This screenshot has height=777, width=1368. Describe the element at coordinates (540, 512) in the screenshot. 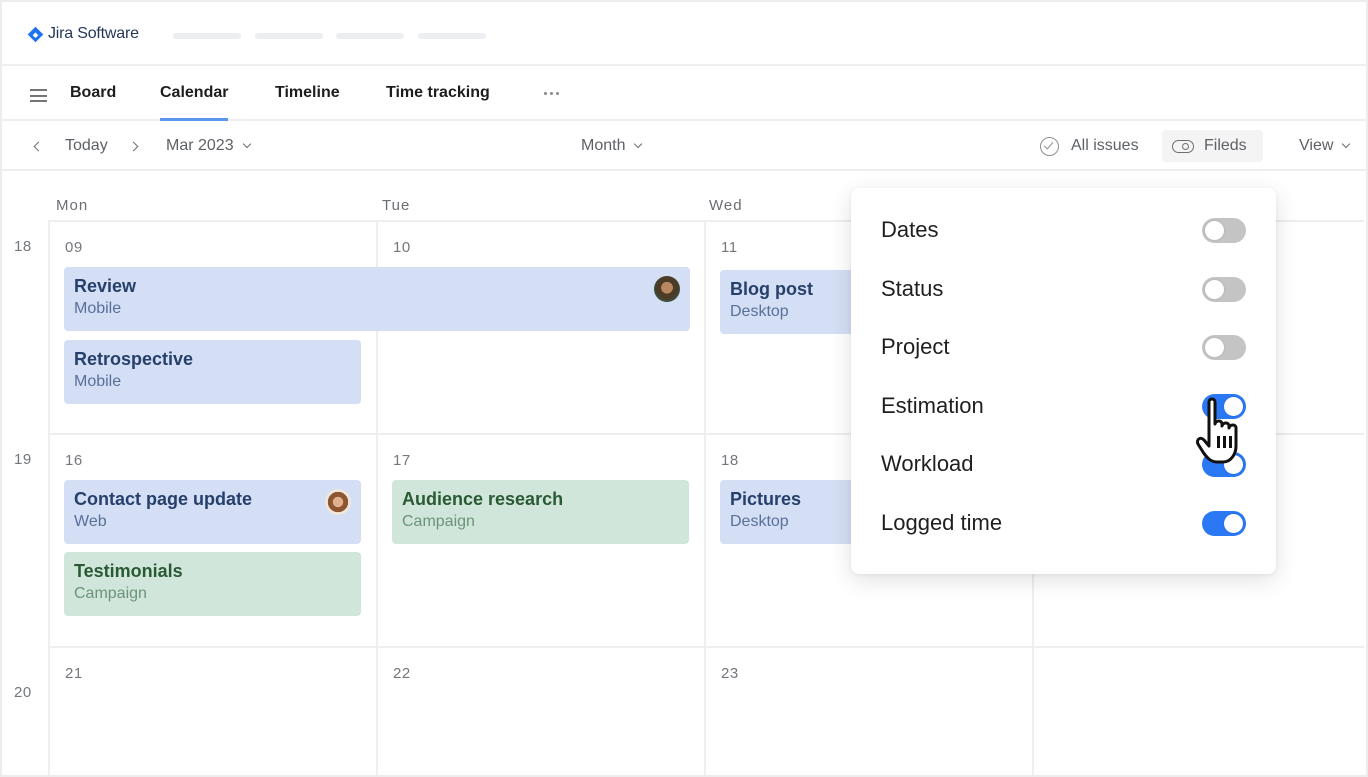

I see `event-card: Audience research Campaign` at that location.